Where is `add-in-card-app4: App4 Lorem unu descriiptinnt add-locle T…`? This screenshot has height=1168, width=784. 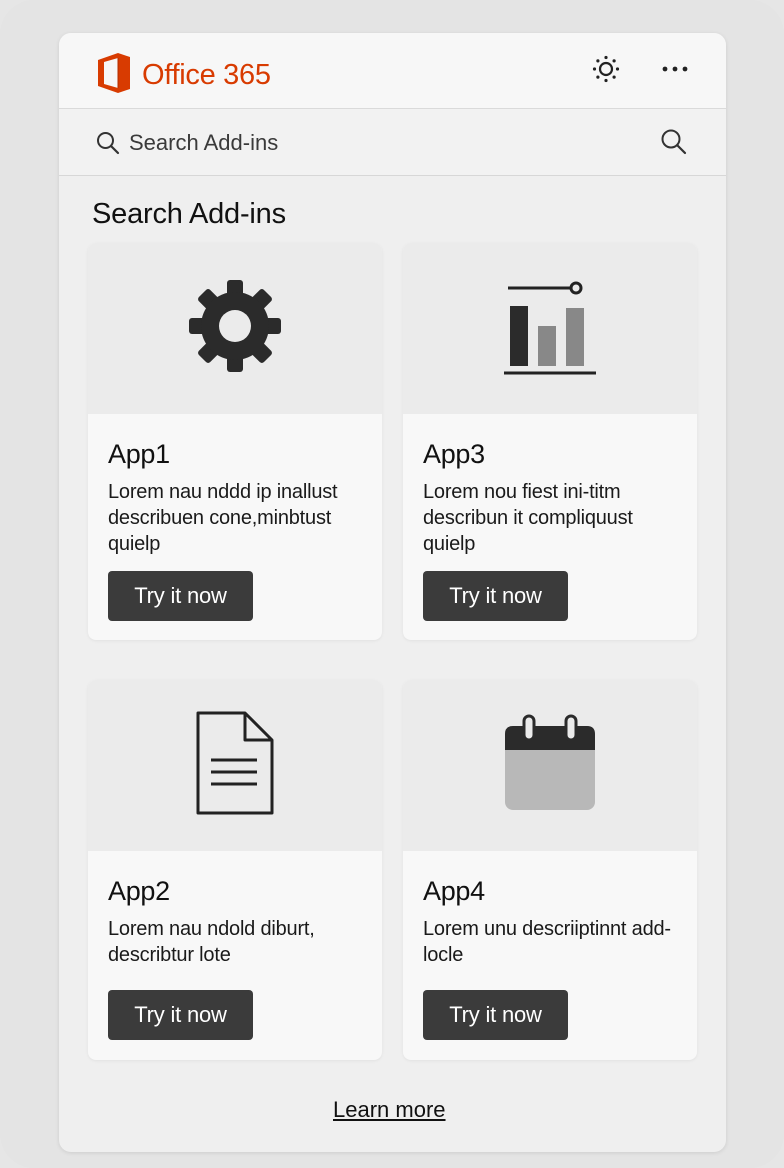
add-in-card-app4: App4 Lorem unu descriiptinnt add-locle T… is located at coordinates (550, 870).